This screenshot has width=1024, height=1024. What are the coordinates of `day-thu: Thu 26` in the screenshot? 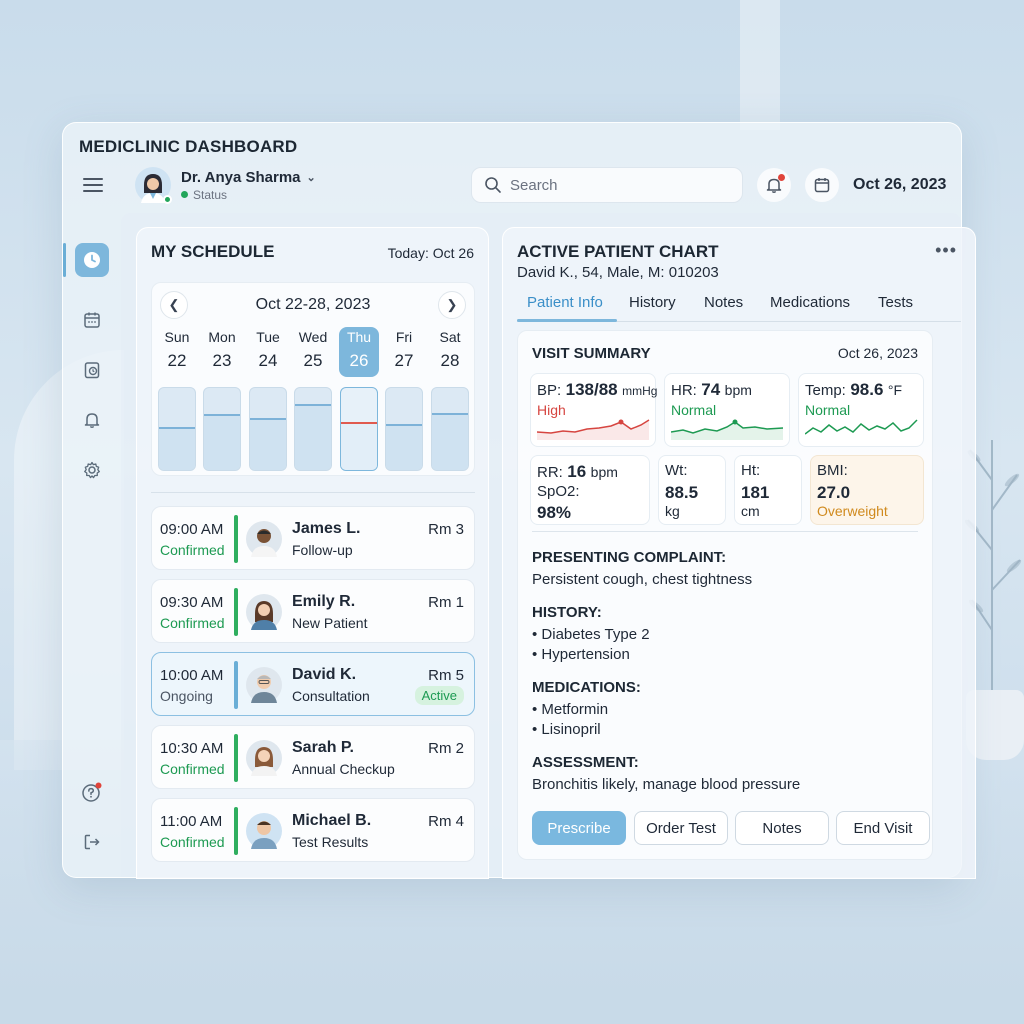 It's located at (359, 350).